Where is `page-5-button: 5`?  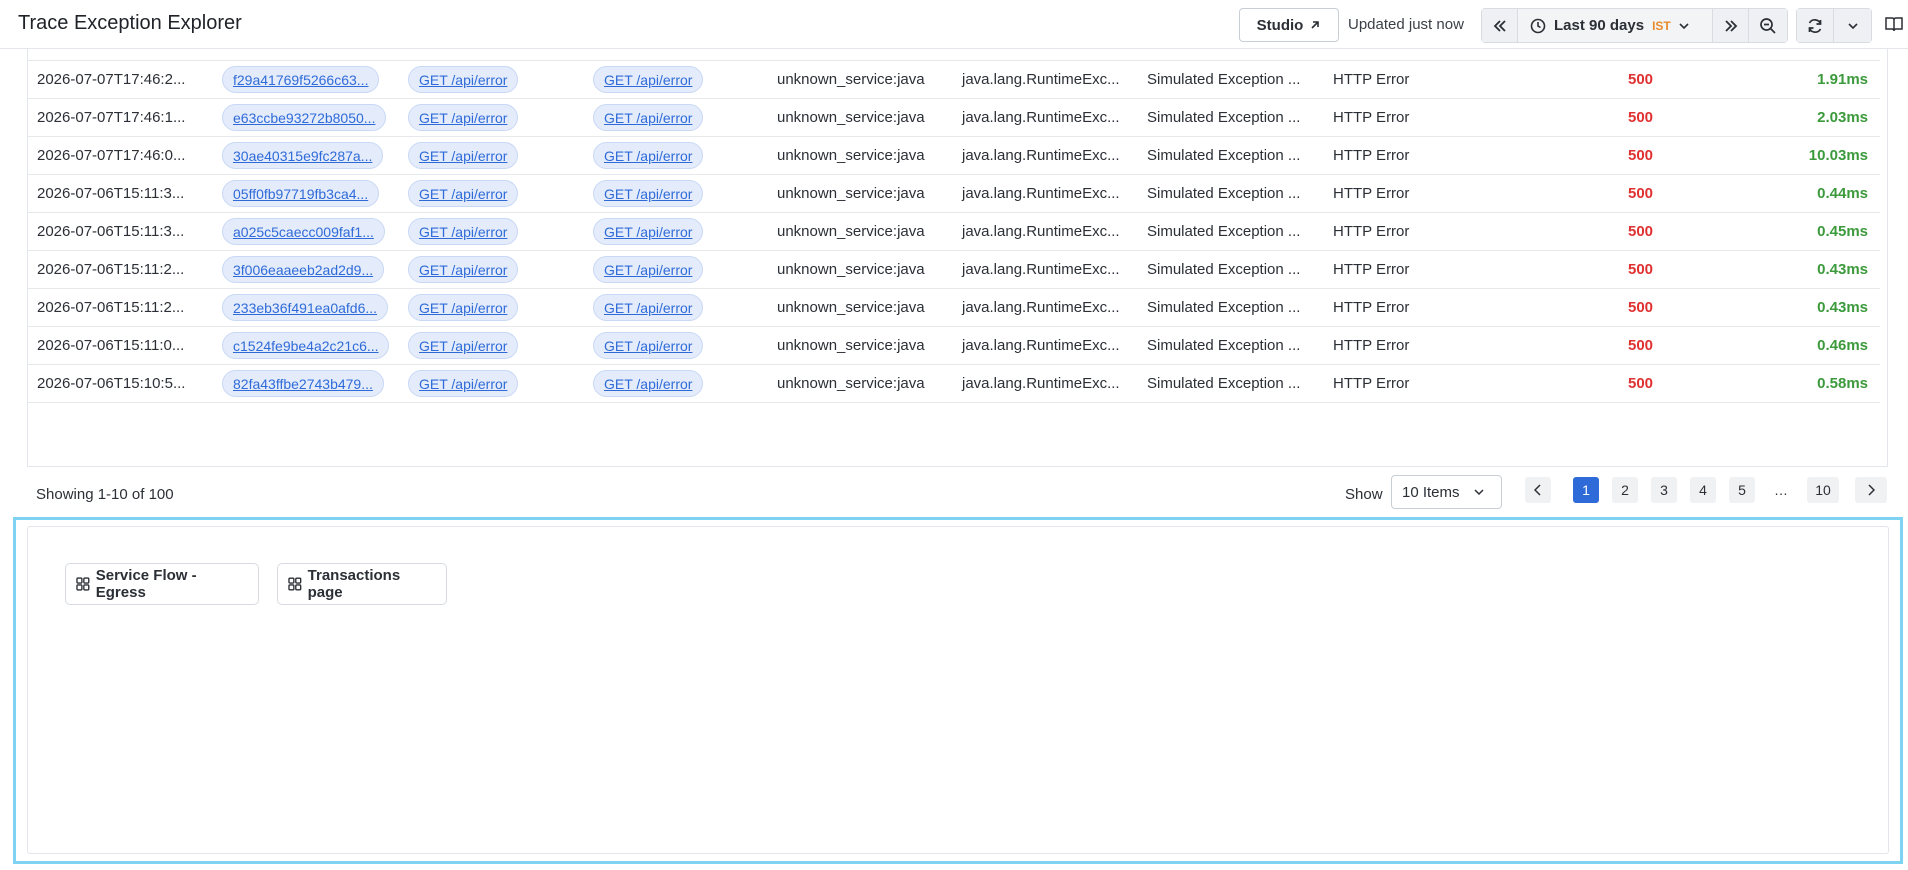 page-5-button: 5 is located at coordinates (1742, 490).